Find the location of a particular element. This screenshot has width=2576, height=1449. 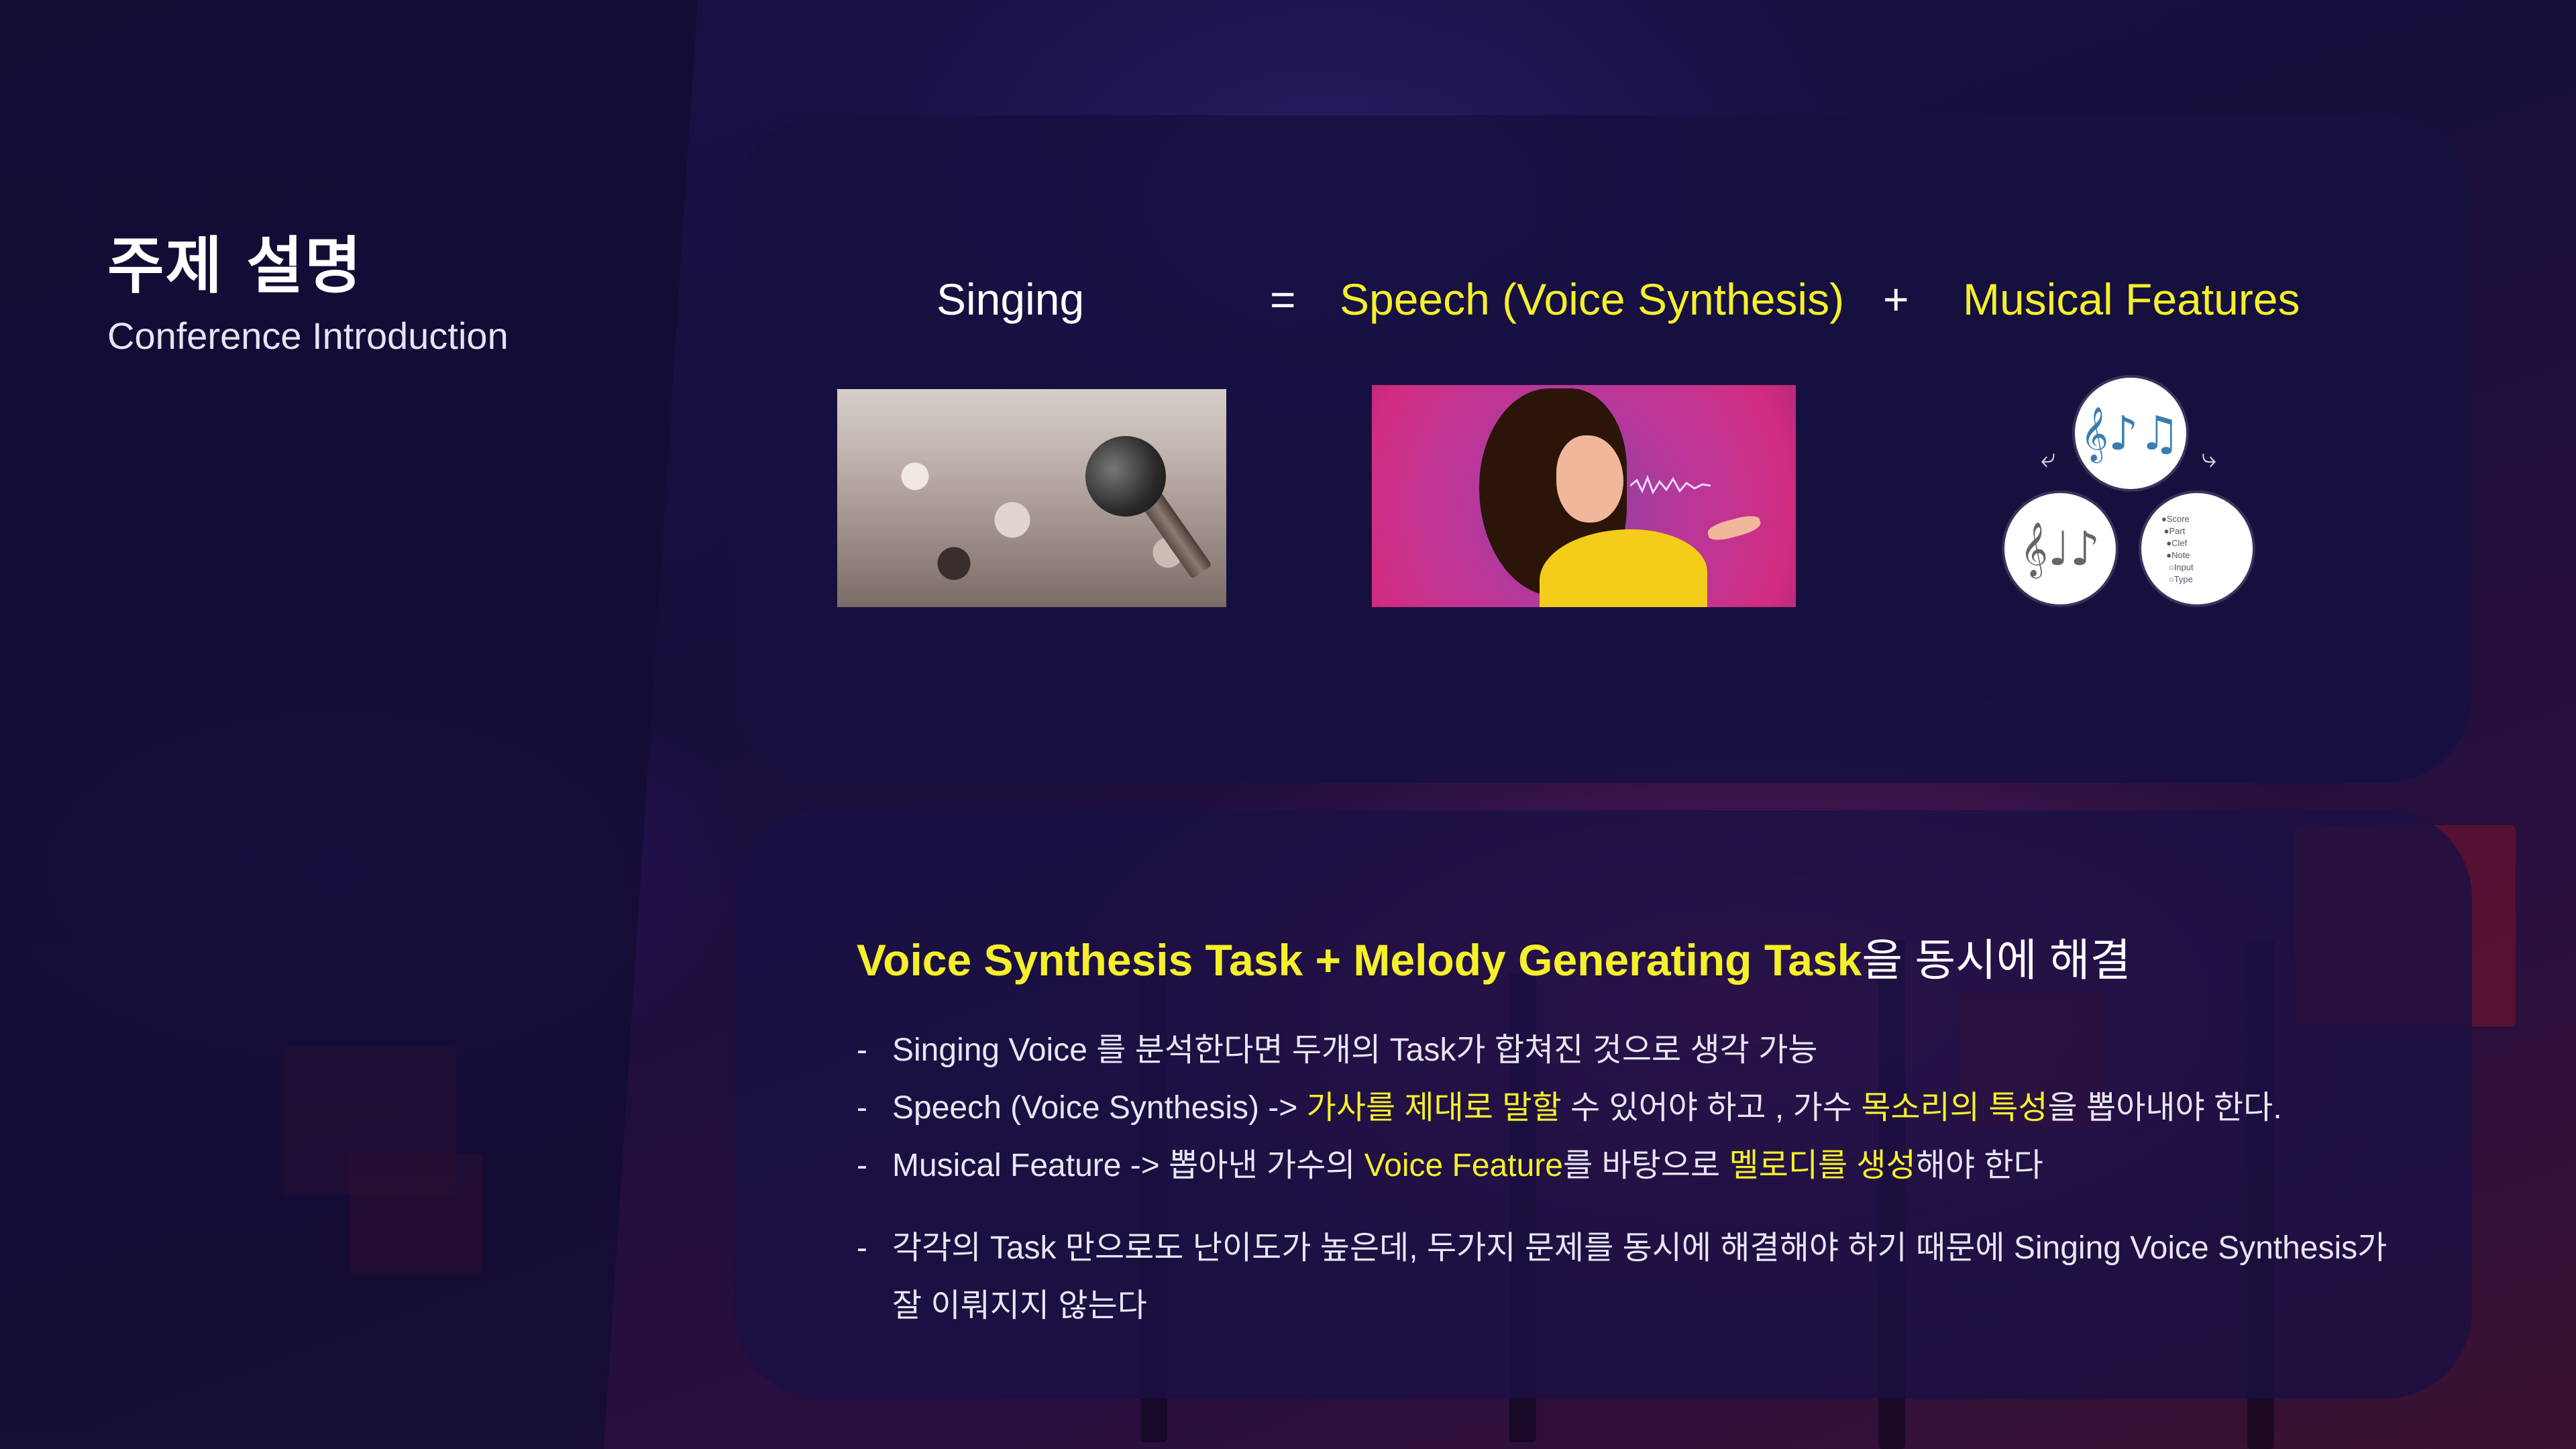

bullet-item-continued: 잘 이뤄지지 않는다 is located at coordinates (1019, 1306).